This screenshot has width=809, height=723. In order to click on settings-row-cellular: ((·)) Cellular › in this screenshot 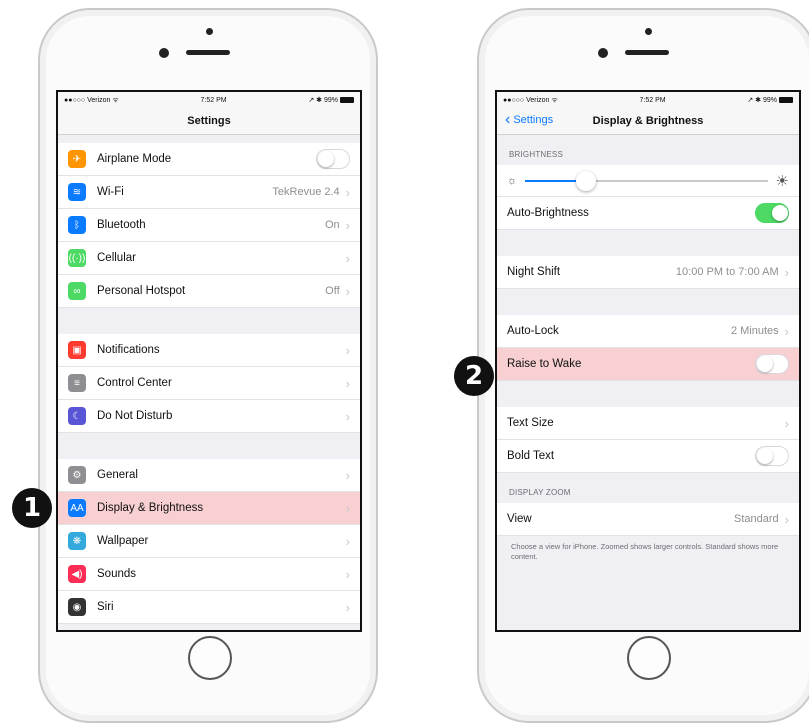, I will do `click(209, 258)`.